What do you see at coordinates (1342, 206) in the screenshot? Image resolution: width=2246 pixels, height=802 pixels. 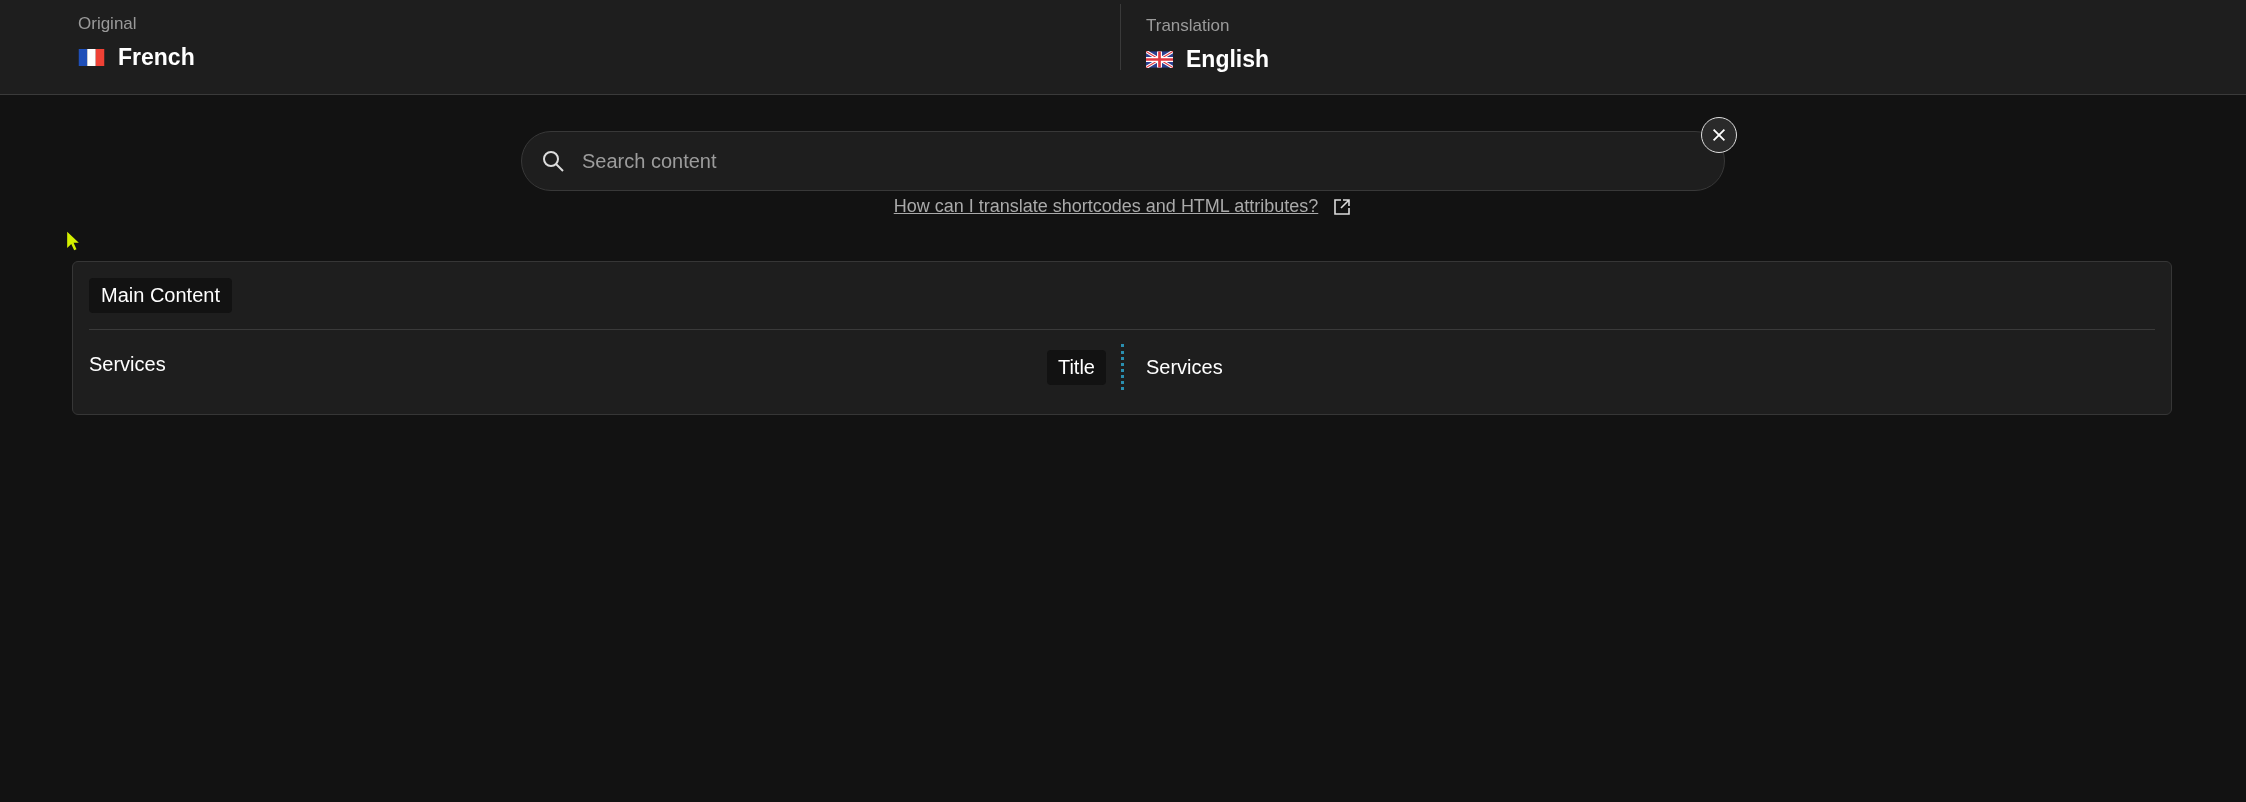 I see `external-link-icon` at bounding box center [1342, 206].